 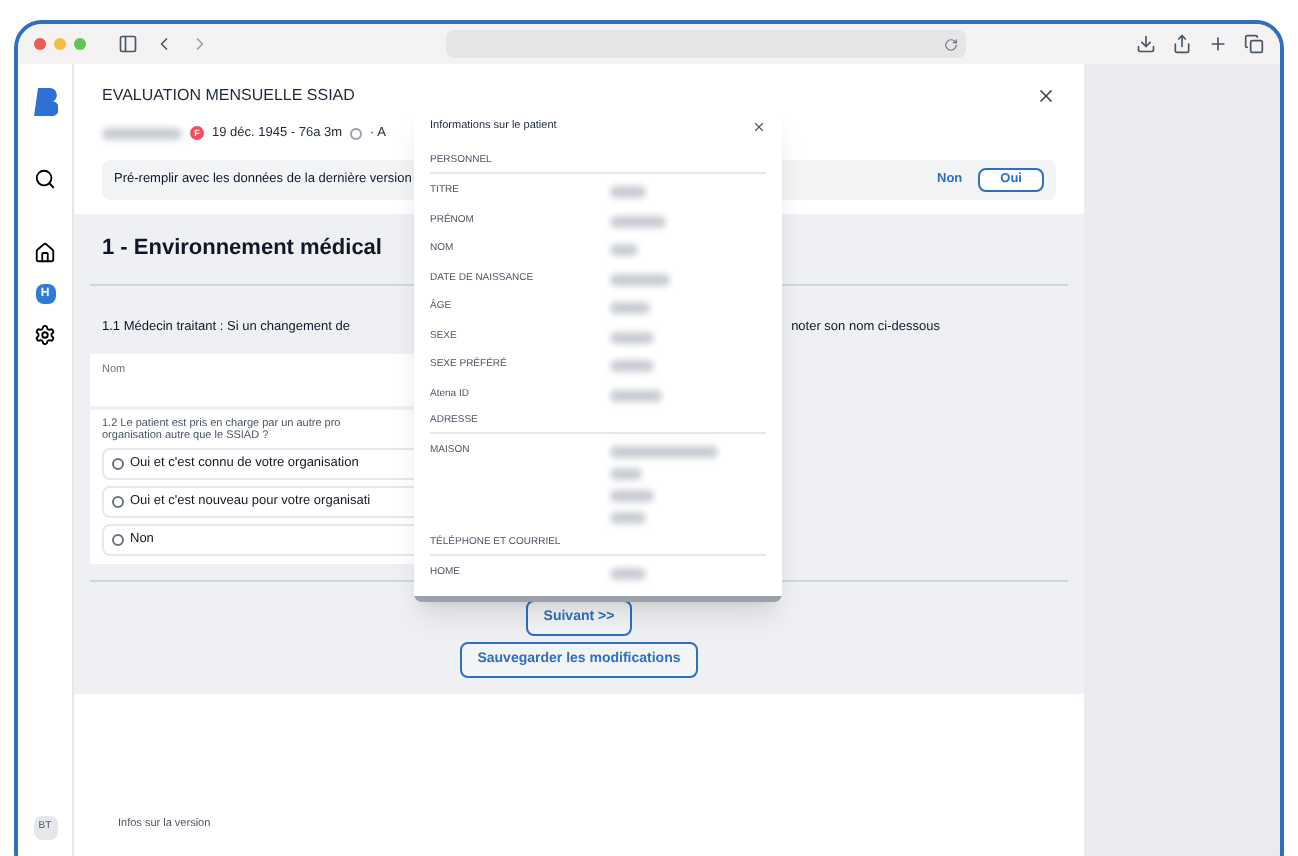 I want to click on section-heading: 1 - Environnement médical, so click(x=242, y=249).